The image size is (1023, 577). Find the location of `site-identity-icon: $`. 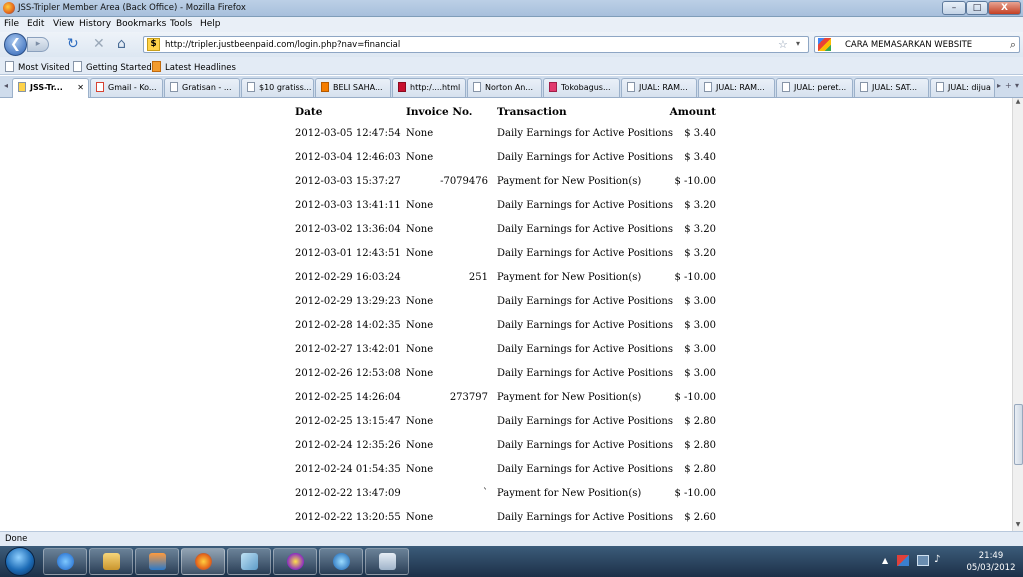

site-identity-icon: $ is located at coordinates (153, 44).